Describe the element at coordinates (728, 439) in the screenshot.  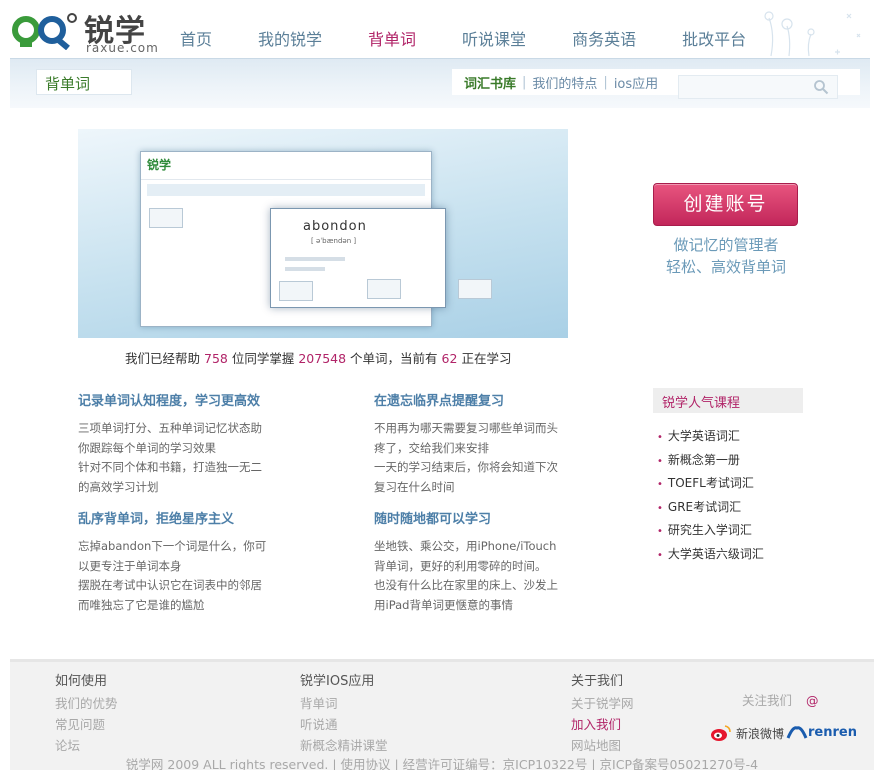
I see `course-link: 大学英语词汇` at that location.